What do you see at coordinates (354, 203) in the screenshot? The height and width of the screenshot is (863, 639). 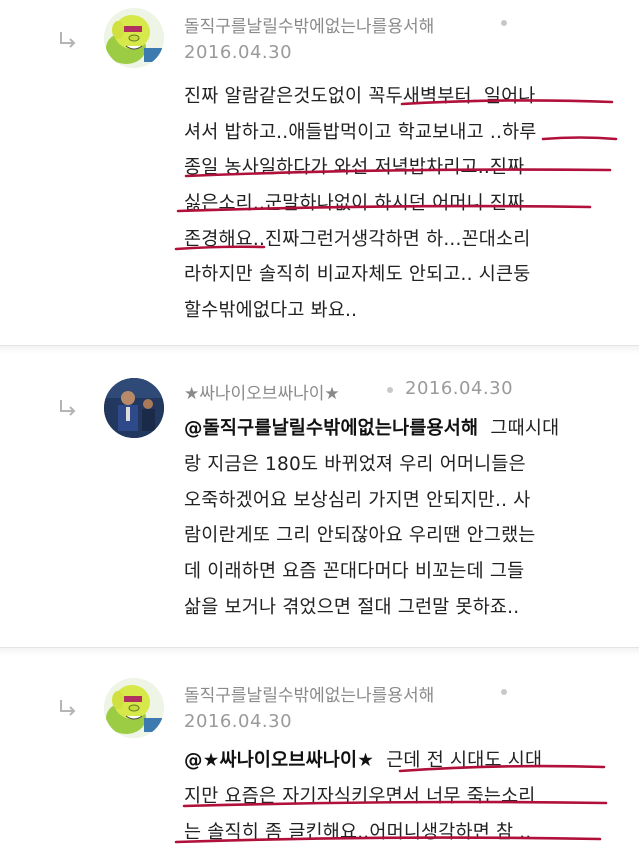 I see `comment-line: 싫은소리..군말하나없이 하시던 어머니 진짜` at bounding box center [354, 203].